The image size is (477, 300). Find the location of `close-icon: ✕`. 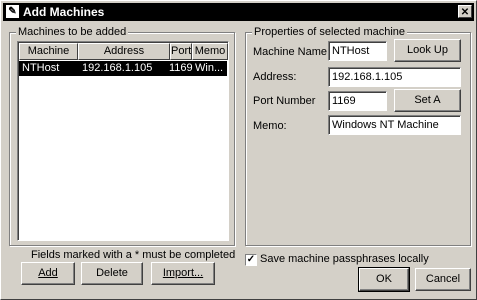

close-icon: ✕ is located at coordinates (465, 12).